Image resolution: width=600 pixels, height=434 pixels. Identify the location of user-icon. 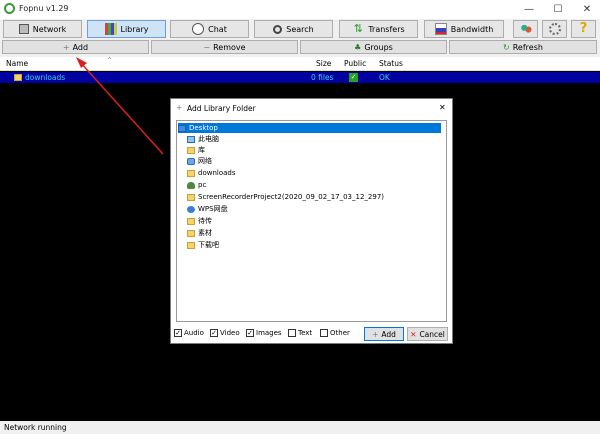
(191, 185).